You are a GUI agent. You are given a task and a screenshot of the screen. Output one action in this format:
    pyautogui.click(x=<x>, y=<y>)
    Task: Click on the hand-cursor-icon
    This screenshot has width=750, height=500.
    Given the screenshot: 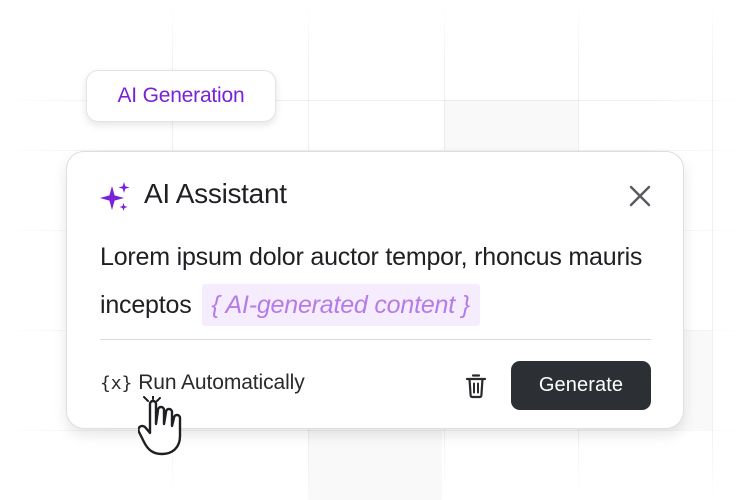 What is the action you would take?
    pyautogui.click(x=160, y=426)
    